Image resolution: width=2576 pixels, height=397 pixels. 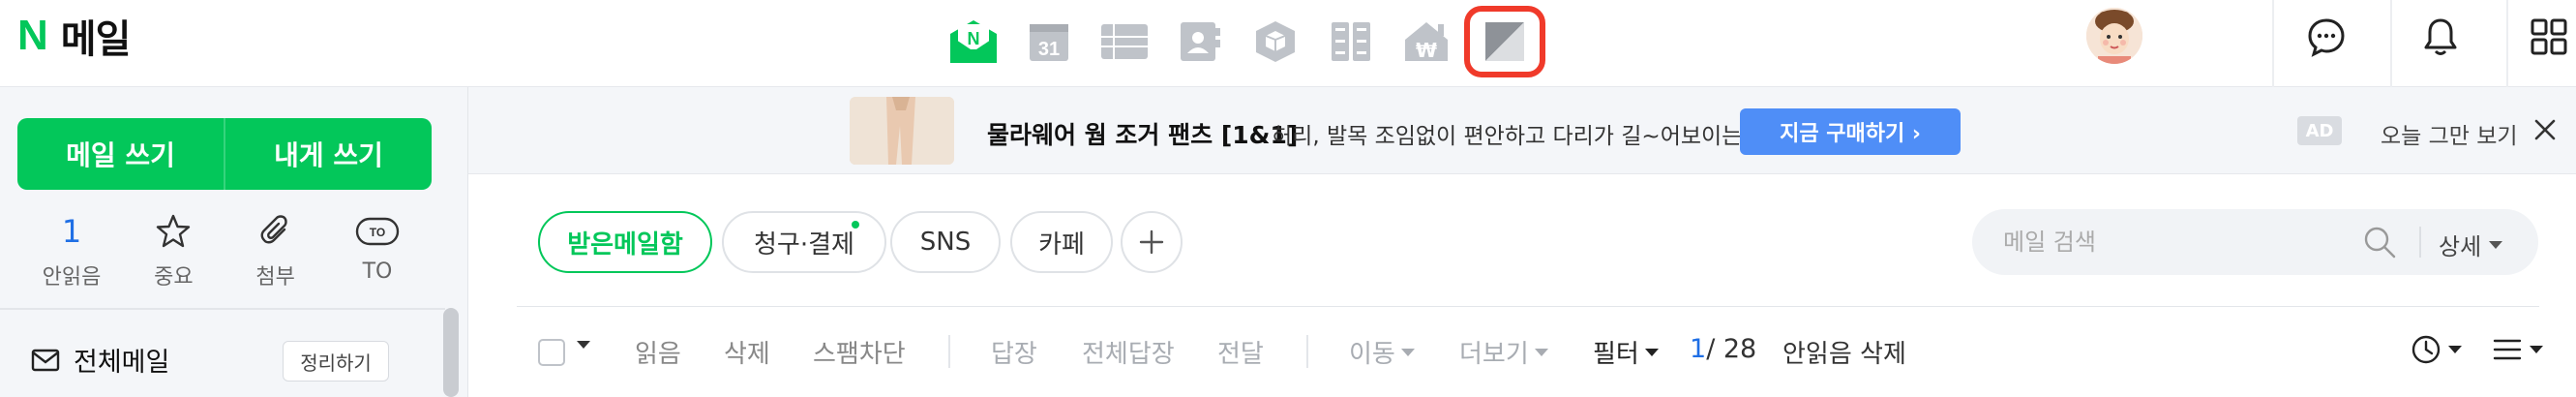 I want to click on mark-read-button: 읽음, so click(x=658, y=352).